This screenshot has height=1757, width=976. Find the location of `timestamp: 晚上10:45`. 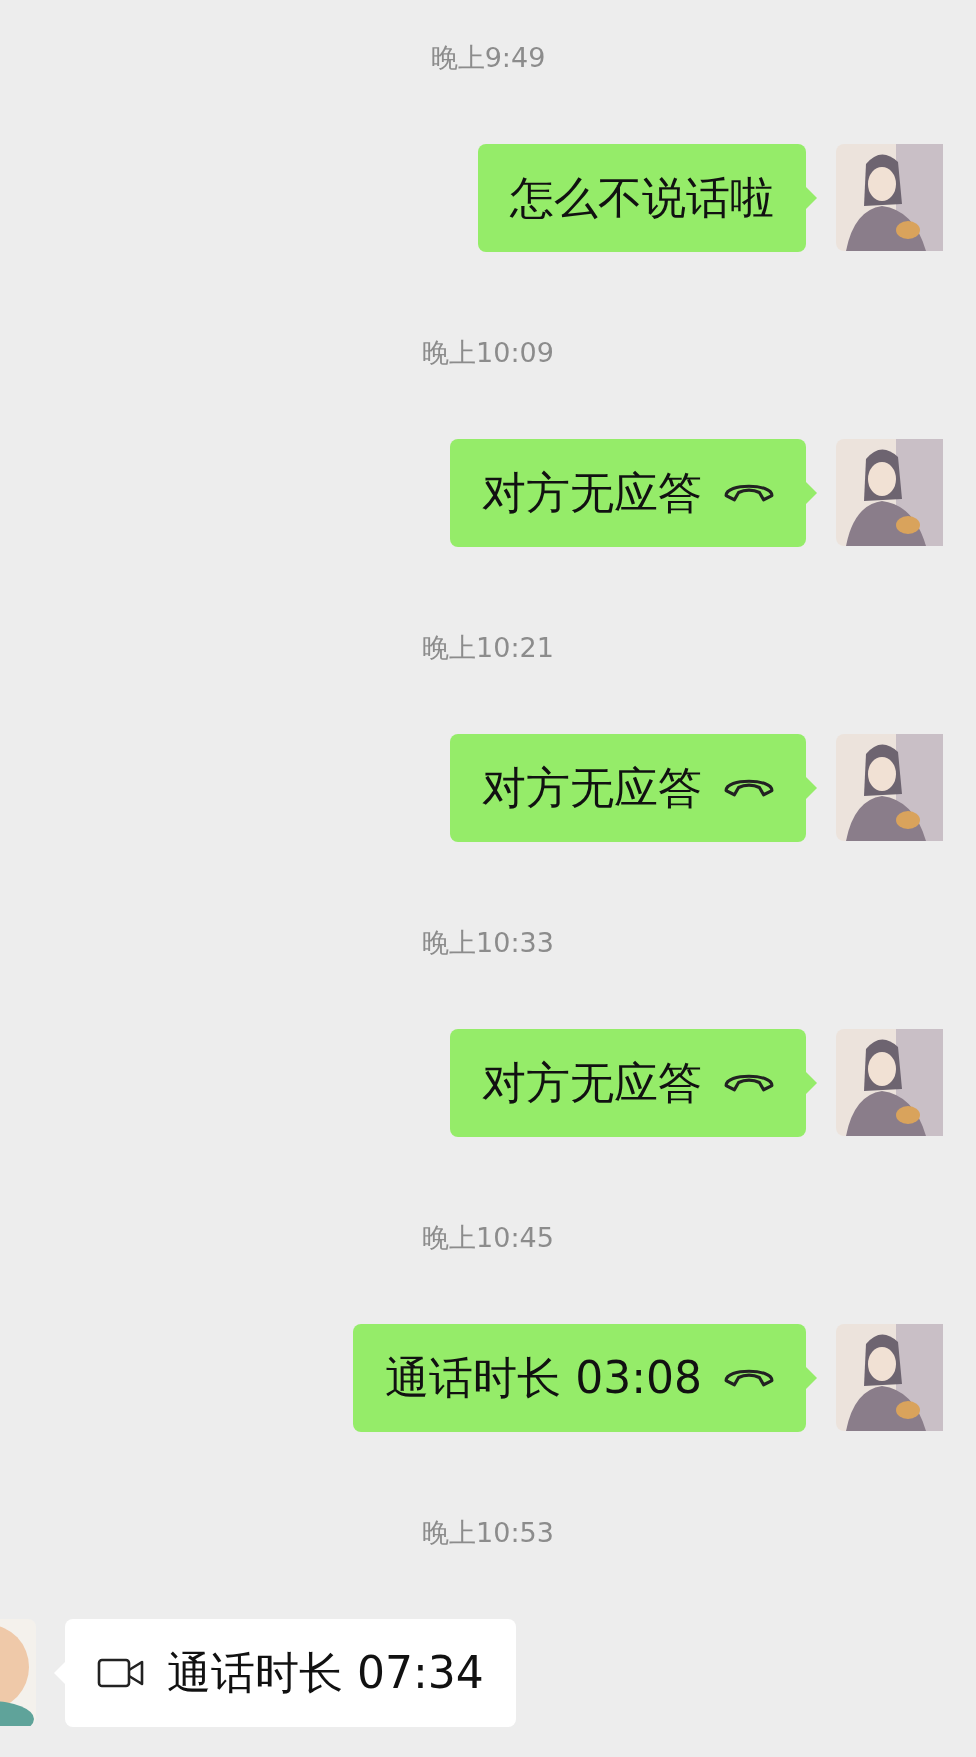

timestamp: 晚上10:45 is located at coordinates (488, 1238).